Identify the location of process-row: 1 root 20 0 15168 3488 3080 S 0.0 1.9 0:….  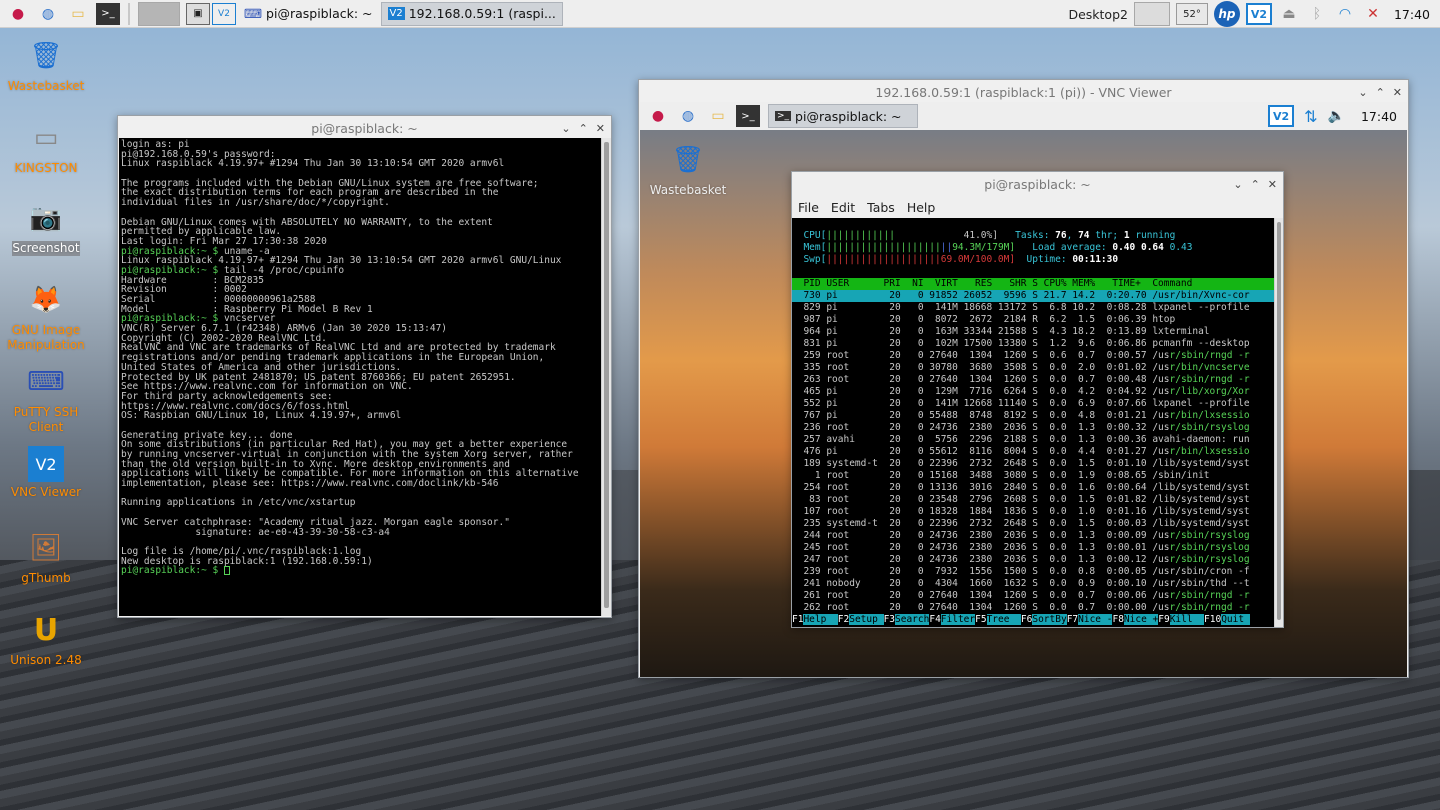
(1033, 476).